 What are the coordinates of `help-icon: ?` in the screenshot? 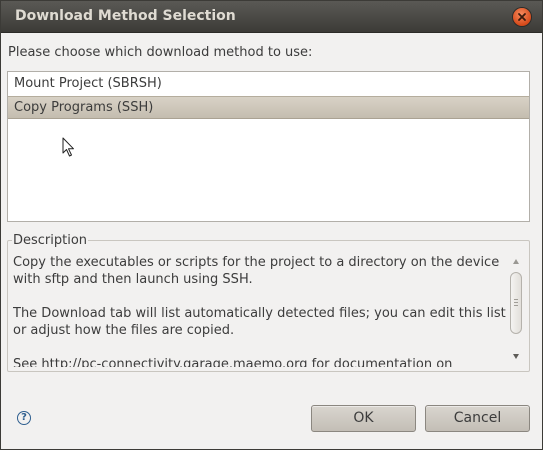 It's located at (24, 418).